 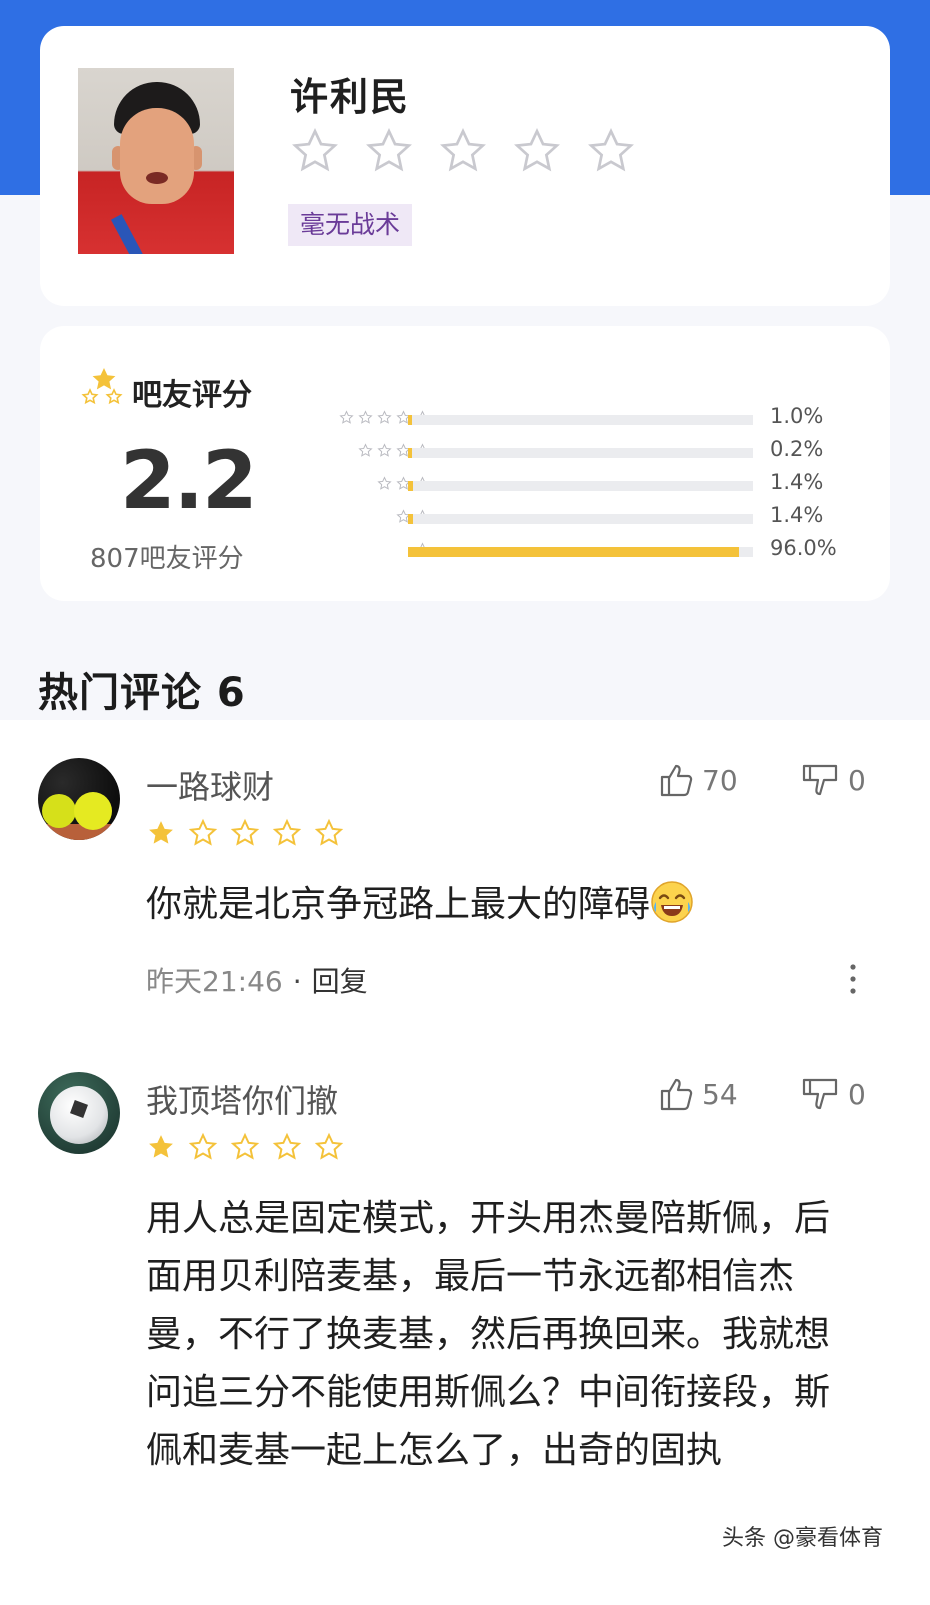 I want to click on stars-cluster-icon, so click(x=102, y=386).